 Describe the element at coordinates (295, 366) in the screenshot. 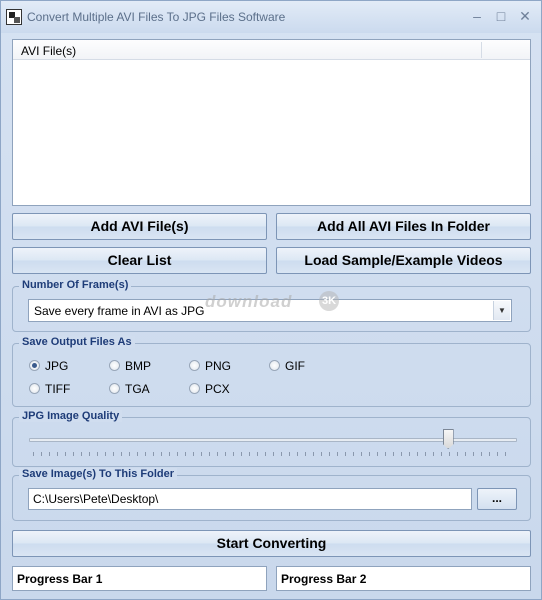

I see `radio-label: GIF` at that location.